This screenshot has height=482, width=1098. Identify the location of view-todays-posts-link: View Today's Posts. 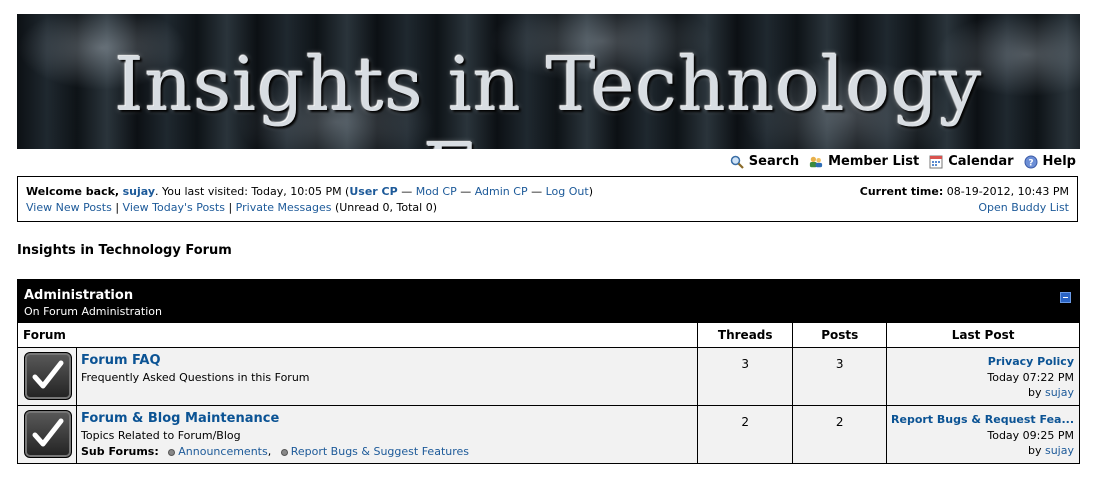
(174, 207).